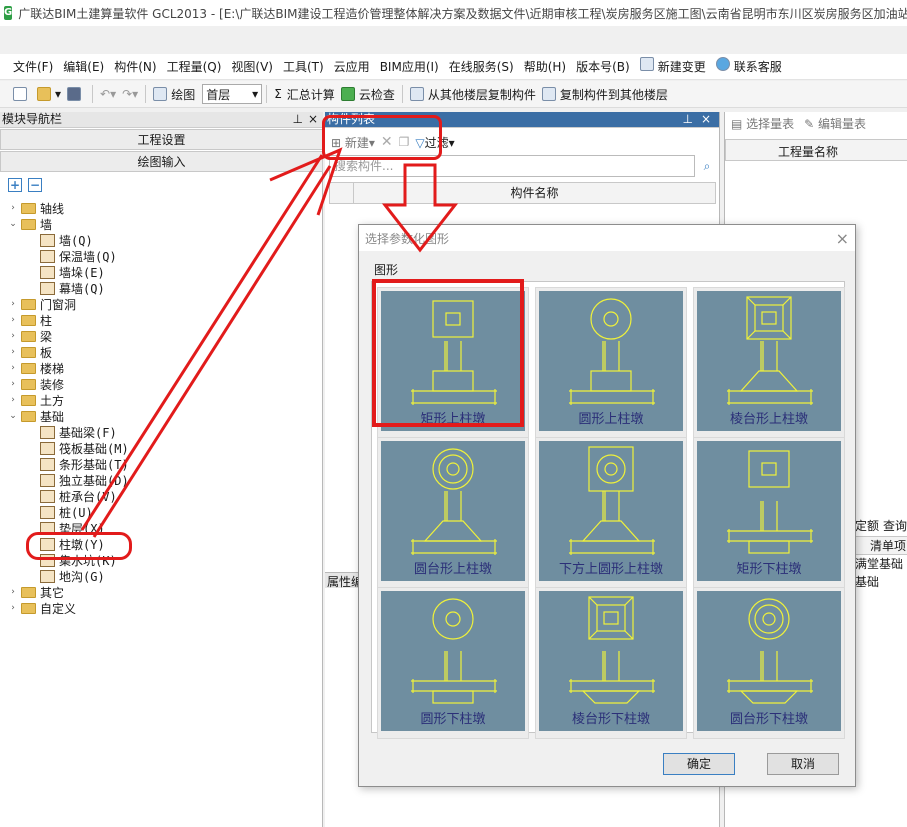 The image size is (907, 827). I want to click on cloud-check-button: 云检查, so click(368, 94).